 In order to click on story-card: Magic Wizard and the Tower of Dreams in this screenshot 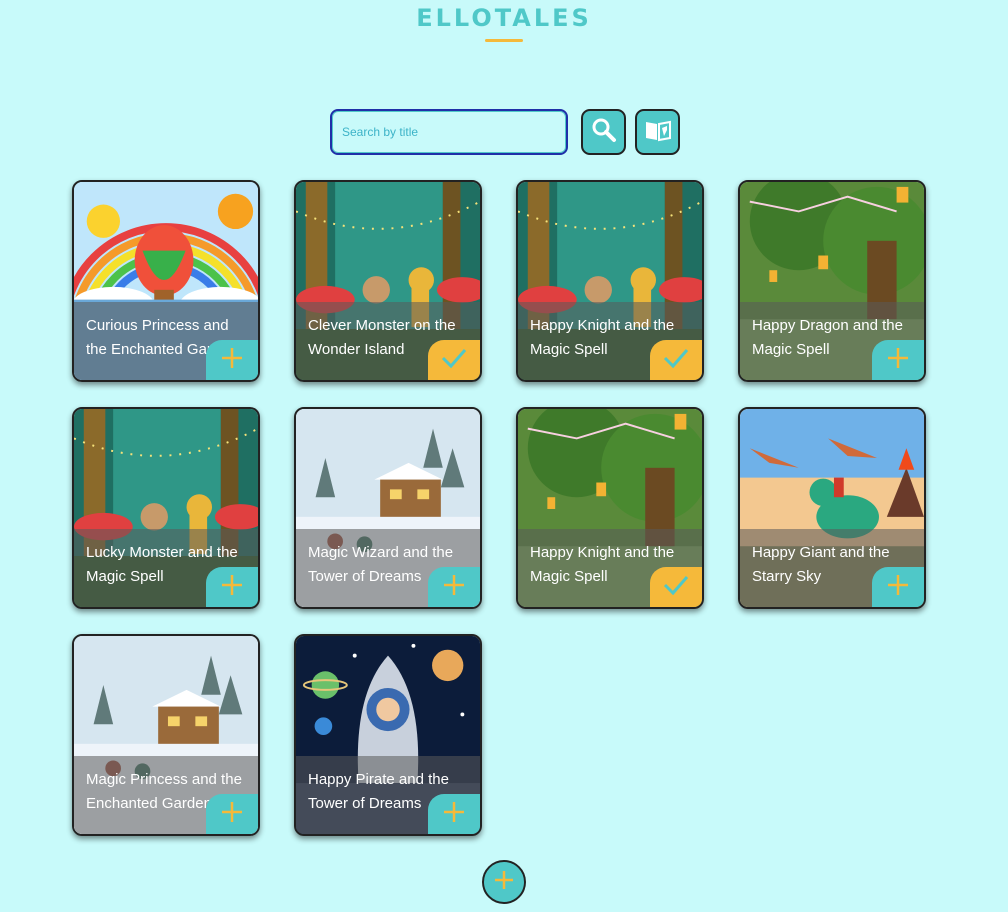, I will do `click(388, 508)`.